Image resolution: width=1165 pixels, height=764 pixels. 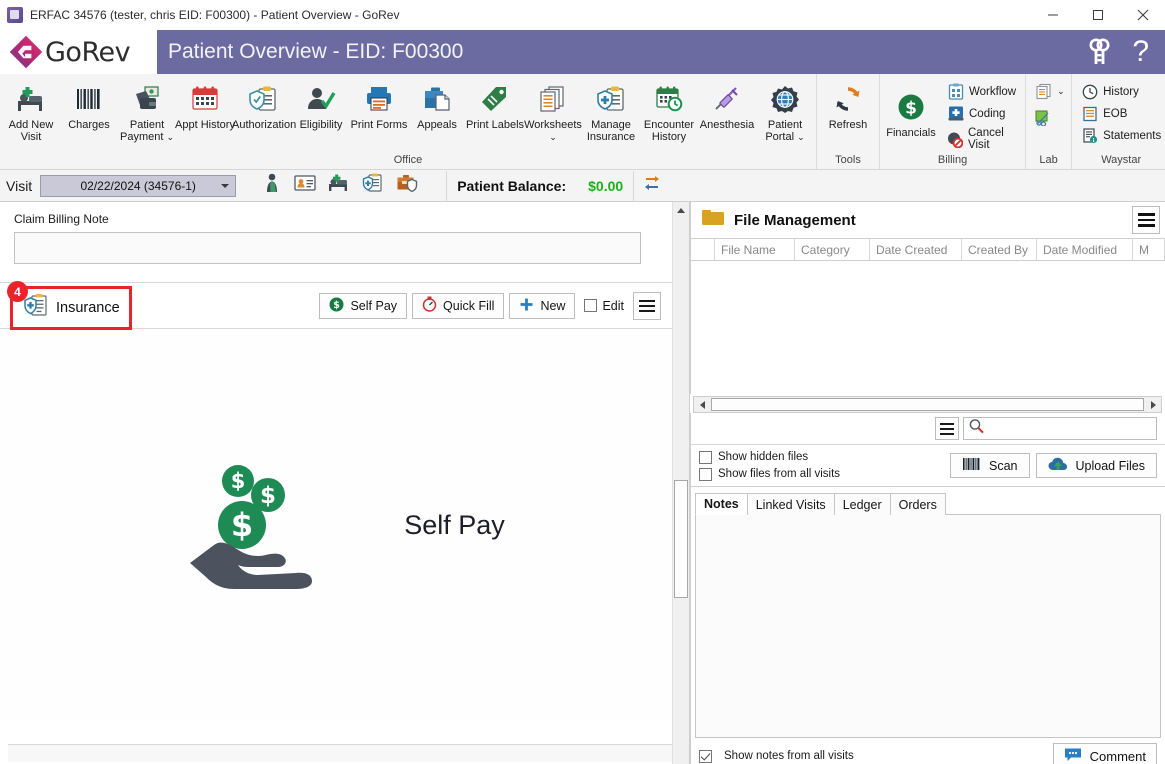 What do you see at coordinates (1099, 52) in the screenshot?
I see `keys-icon` at bounding box center [1099, 52].